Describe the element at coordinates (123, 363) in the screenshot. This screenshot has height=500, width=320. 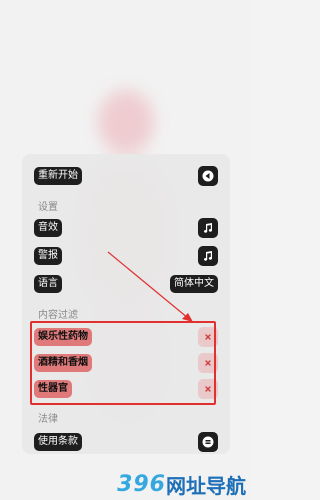
I see `filter-highlight-box` at that location.